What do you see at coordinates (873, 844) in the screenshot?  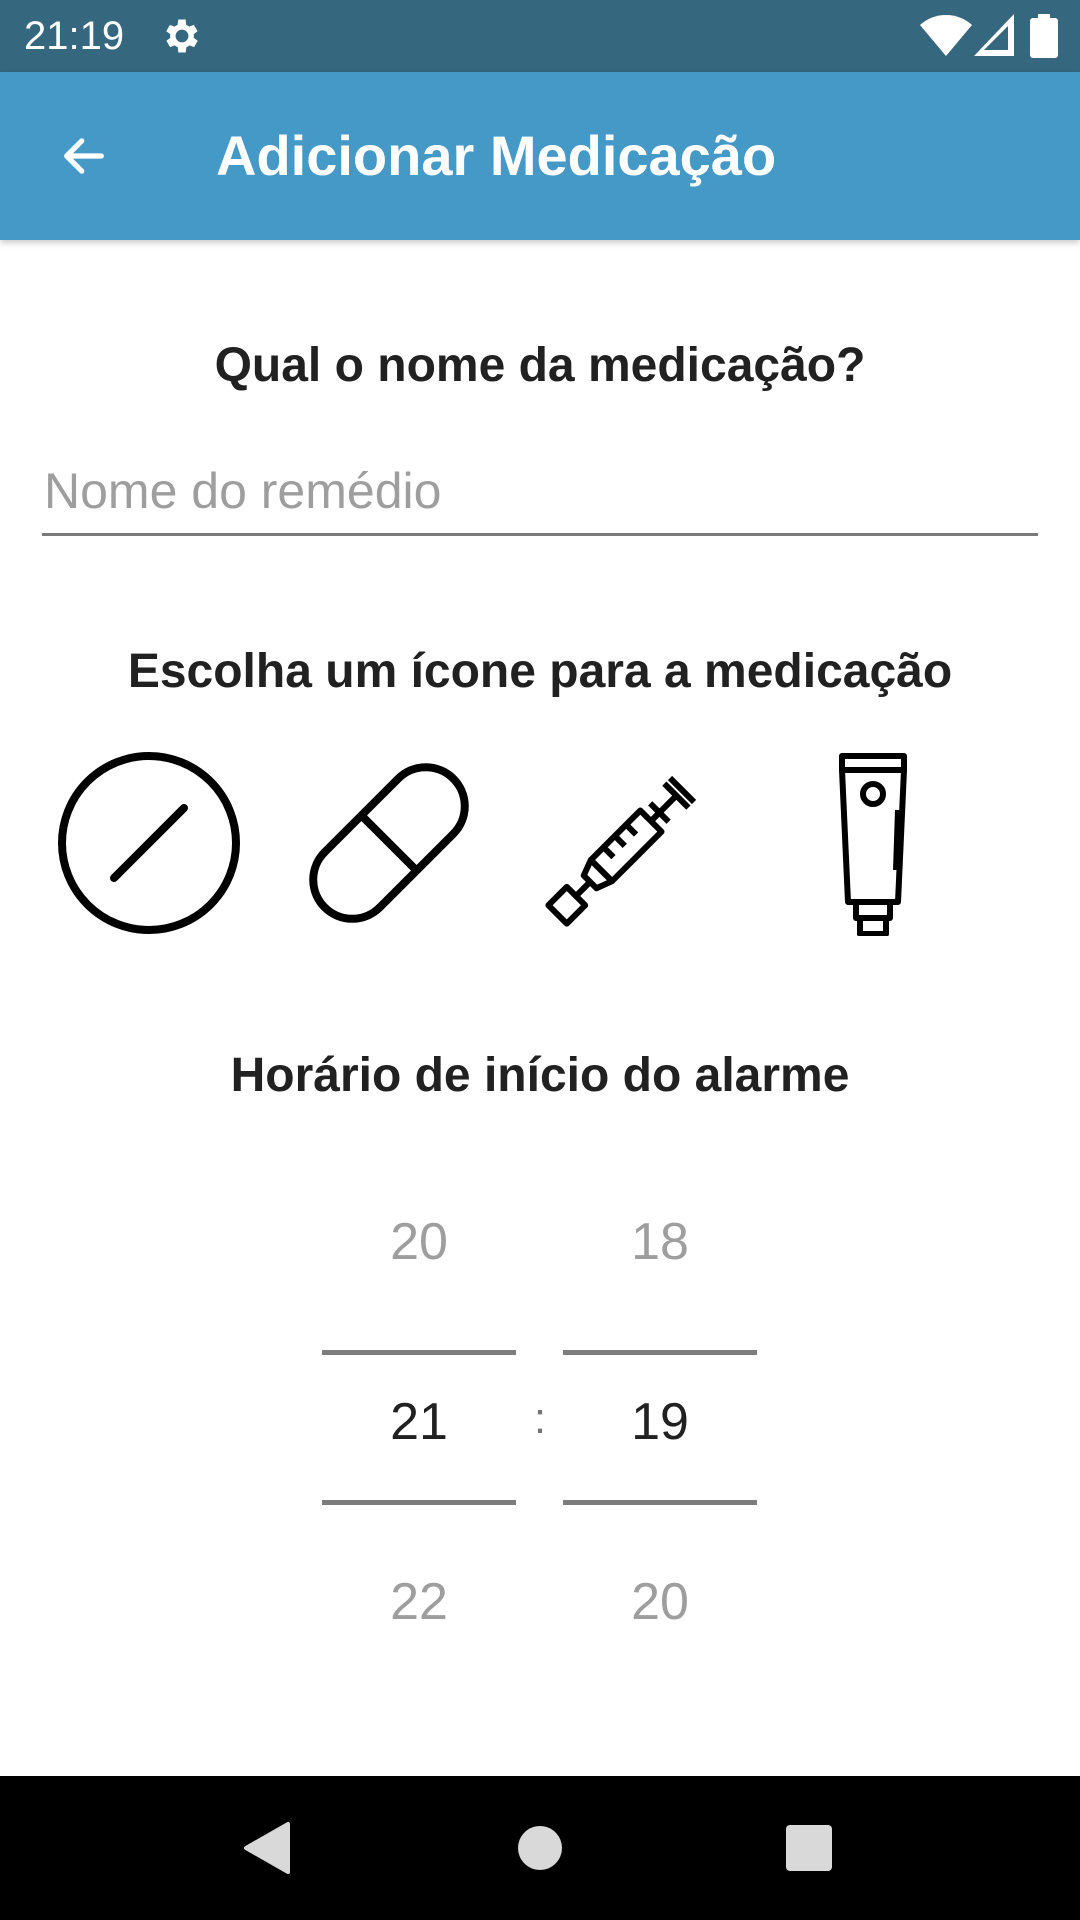 I see `ointment-tube-icon` at bounding box center [873, 844].